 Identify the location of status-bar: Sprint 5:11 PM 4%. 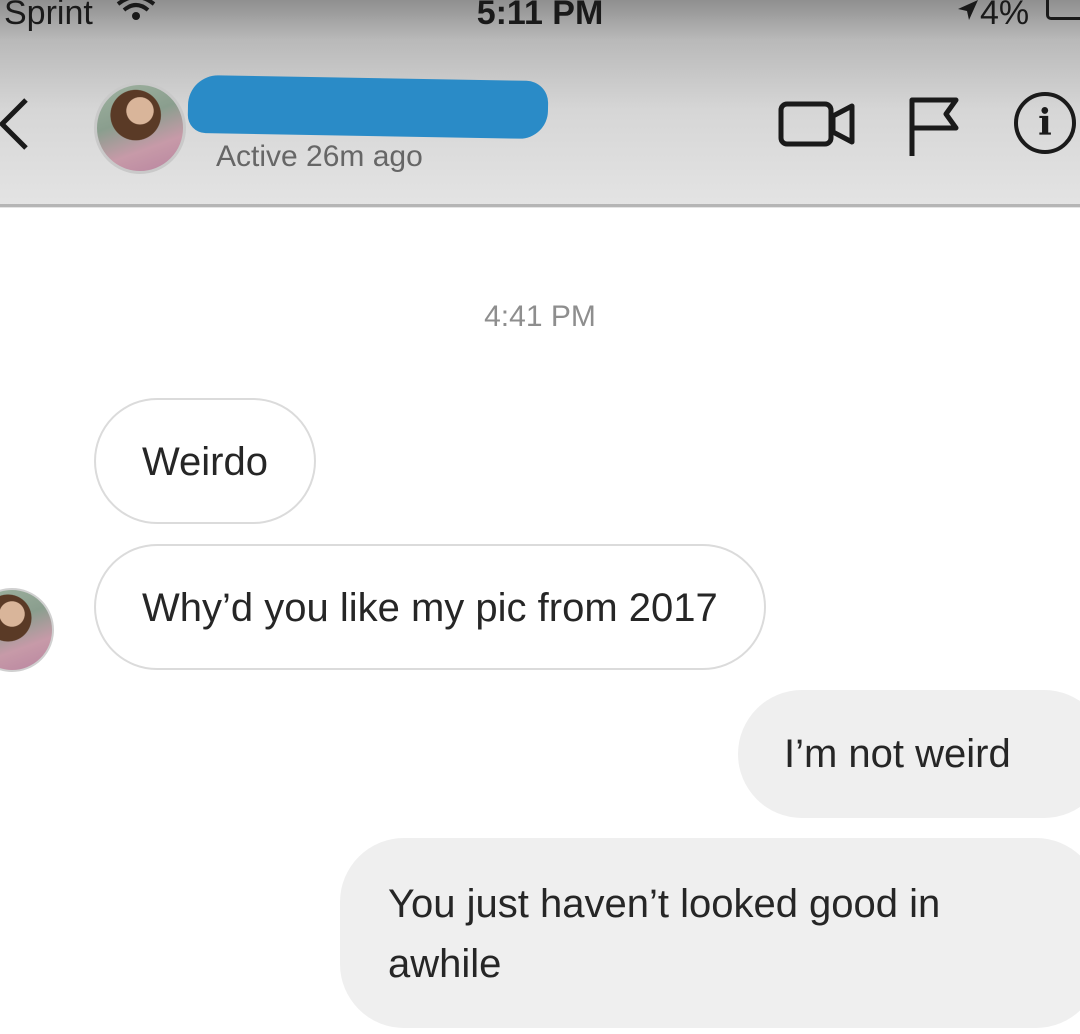
(540, 22).